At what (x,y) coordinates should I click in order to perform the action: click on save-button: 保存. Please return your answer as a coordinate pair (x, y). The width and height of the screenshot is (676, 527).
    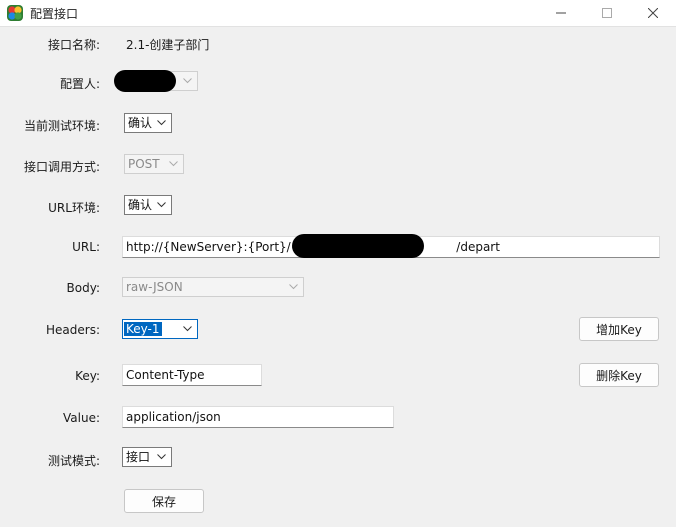
    Looking at the image, I should click on (164, 501).